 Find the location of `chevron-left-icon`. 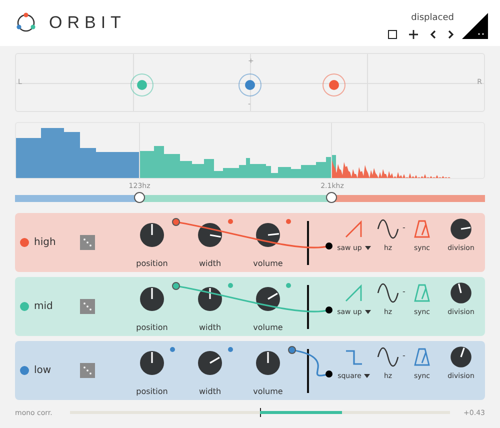

chevron-left-icon is located at coordinates (433, 34).